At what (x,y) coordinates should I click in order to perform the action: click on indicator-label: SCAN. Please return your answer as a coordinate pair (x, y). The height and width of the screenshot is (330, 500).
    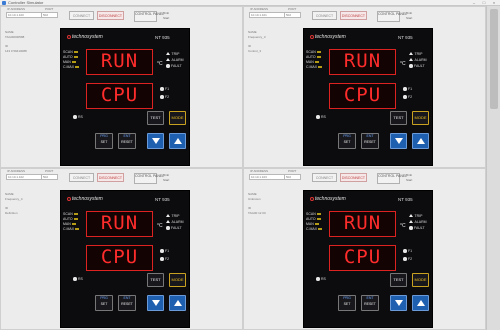
    Looking at the image, I should click on (68, 52).